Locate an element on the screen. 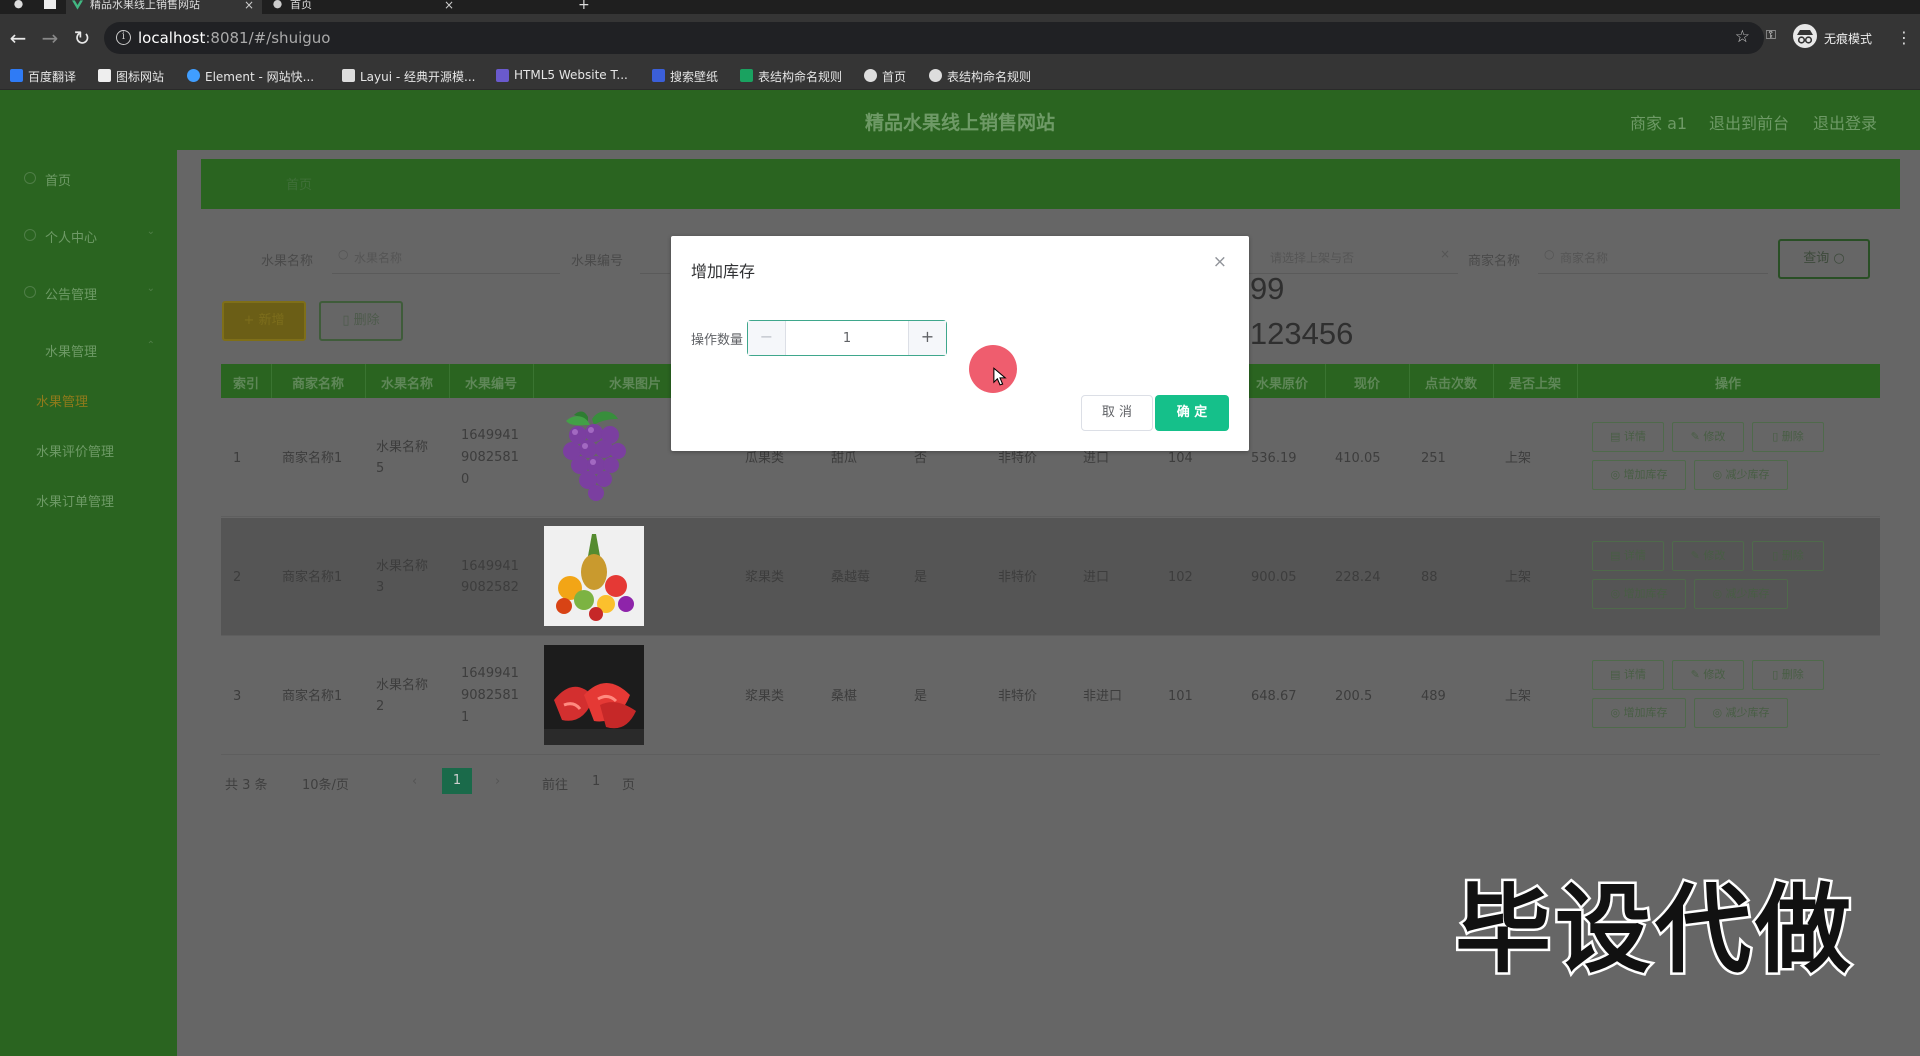 The height and width of the screenshot is (1056, 1920). tab-label: 精品水果线上销售网站 is located at coordinates (145, 5).